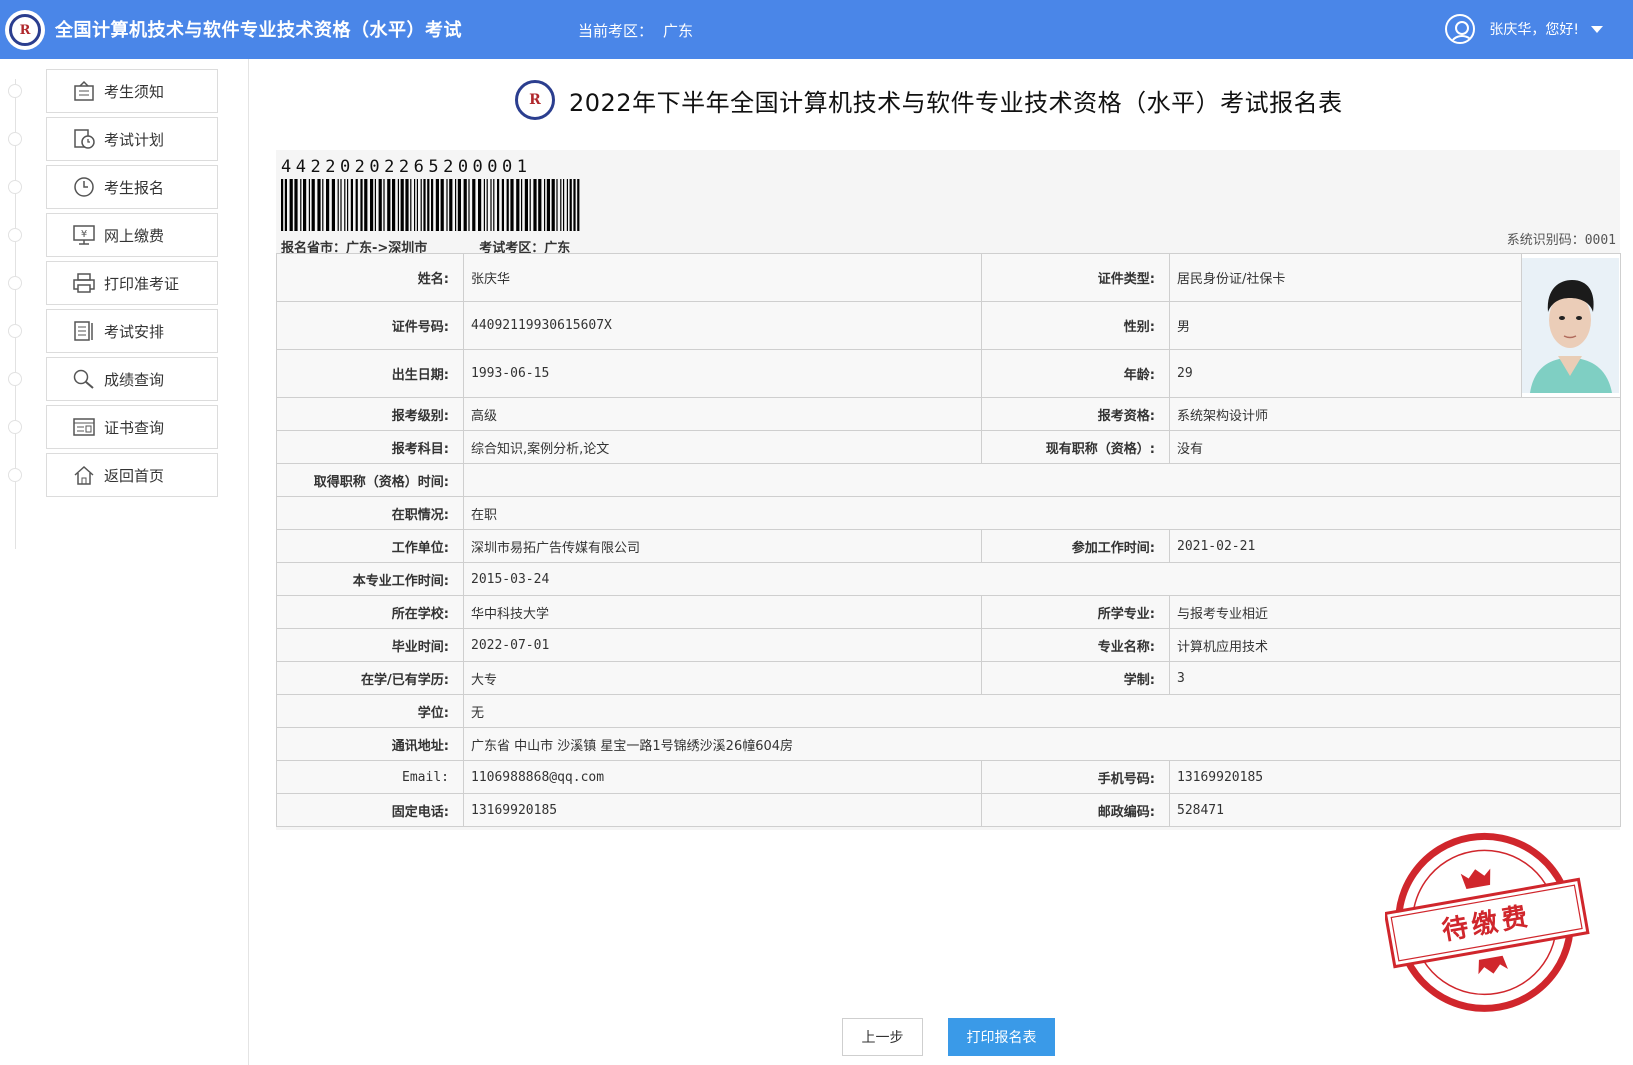  I want to click on photo-cell, so click(1571, 325).